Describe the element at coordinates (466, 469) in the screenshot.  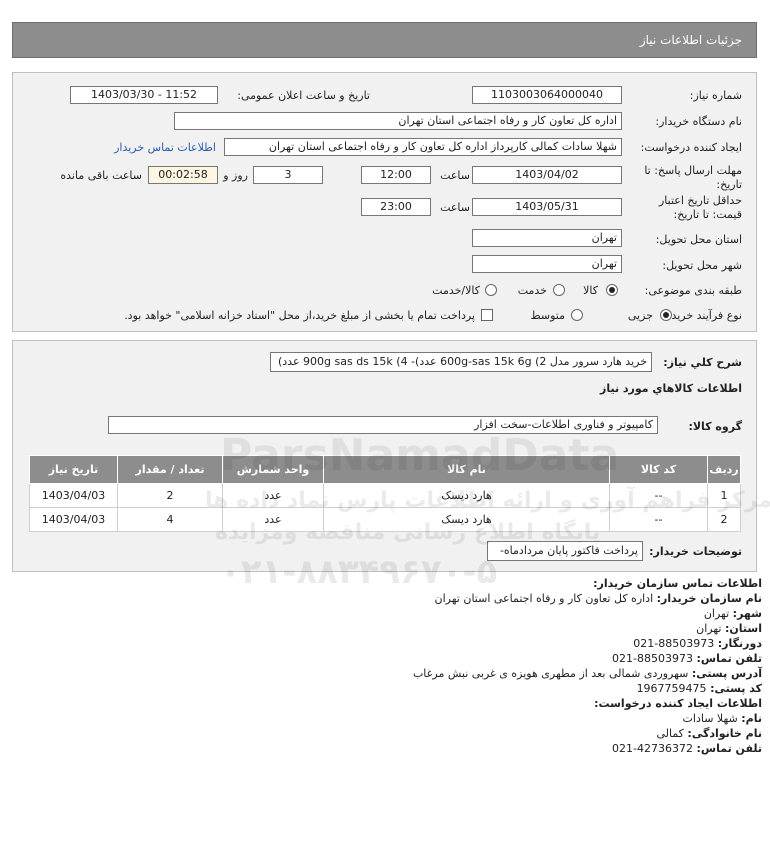
I see `col-name: نام کالا` at that location.